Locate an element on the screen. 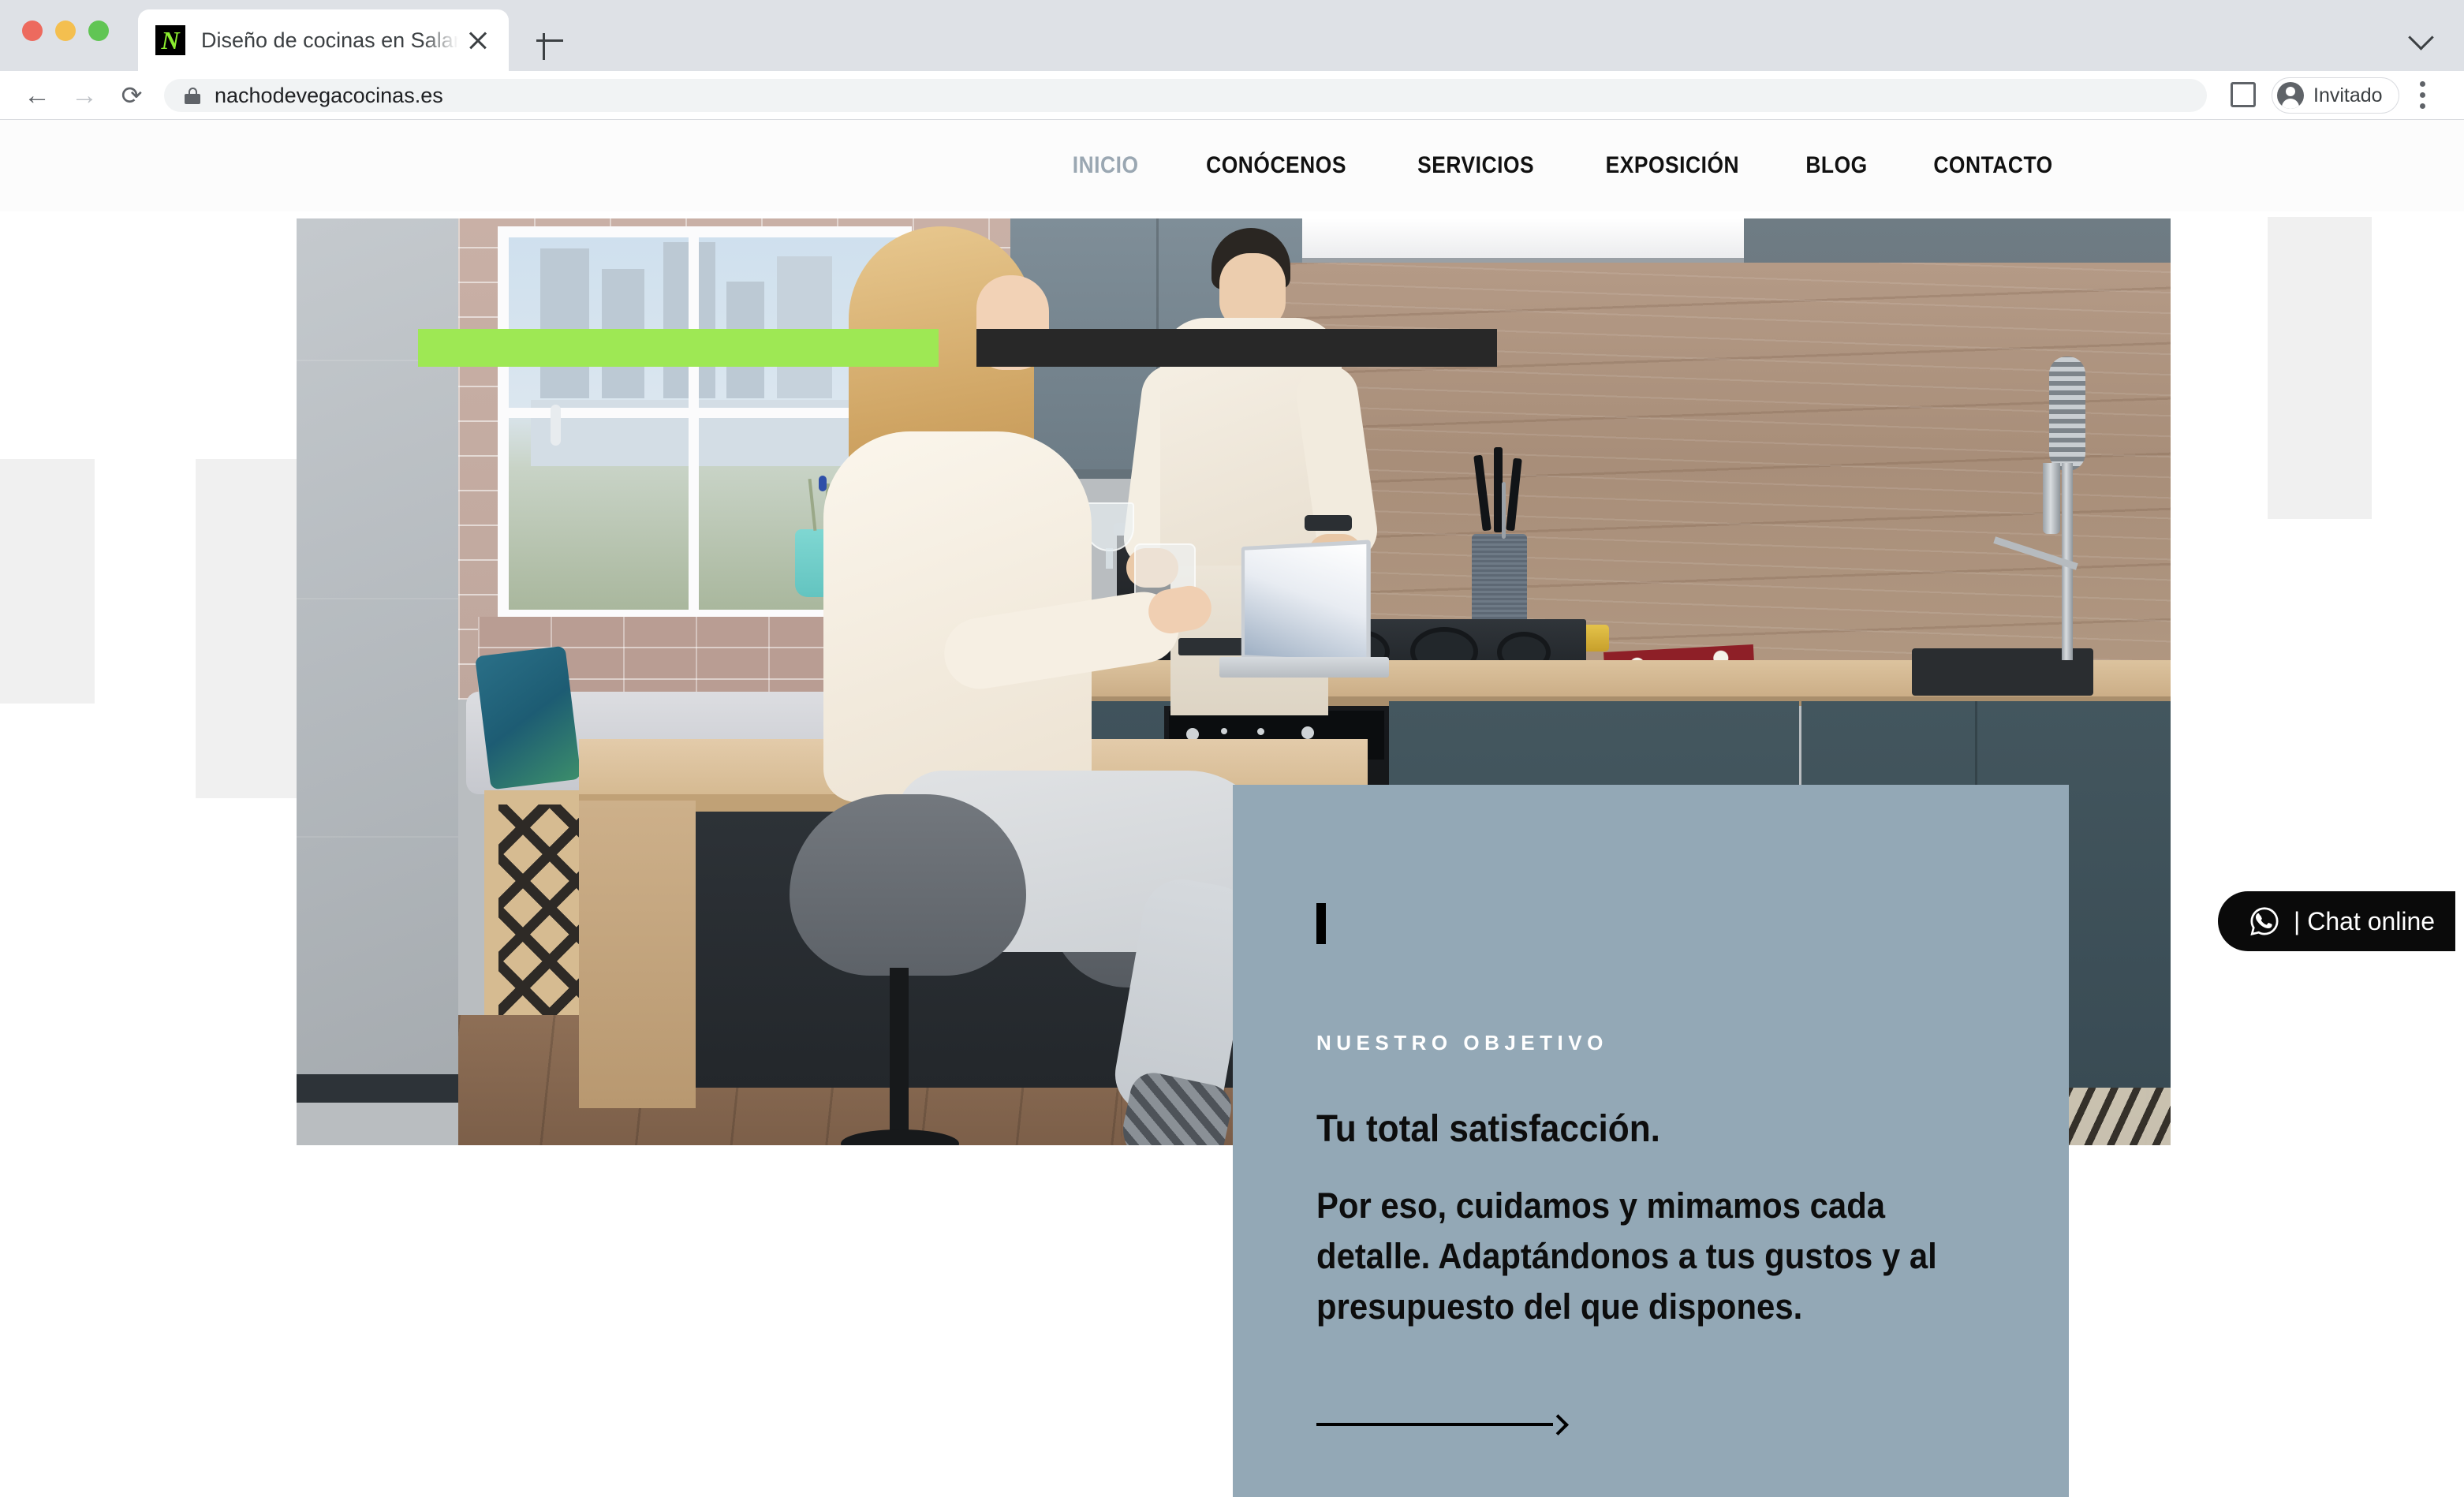  profile-name: Invitado is located at coordinates (2348, 95).